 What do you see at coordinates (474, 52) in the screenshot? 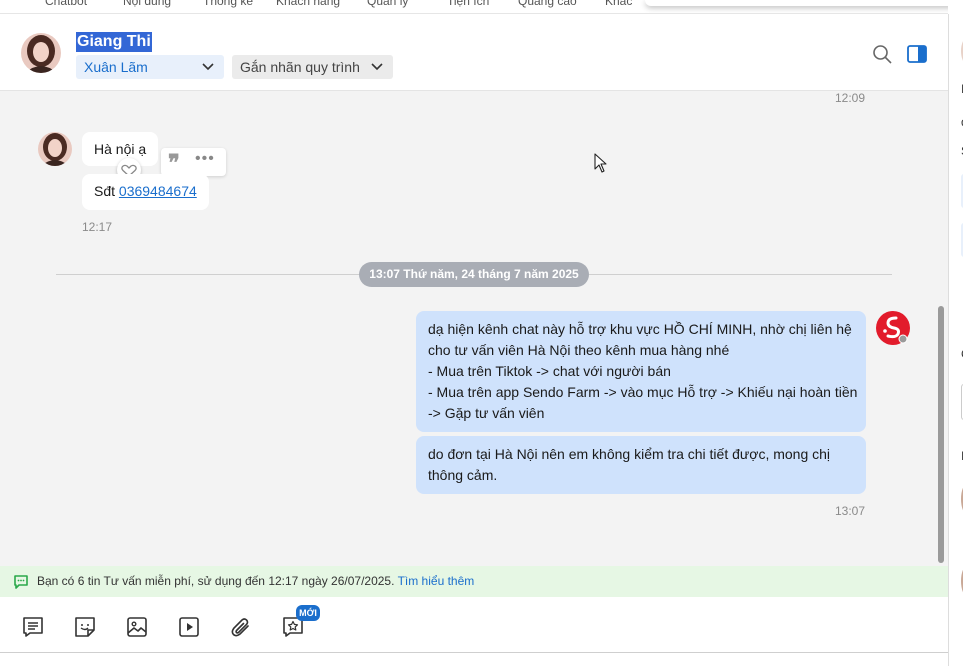
I see `conversation-header: Giang Thi Xuân Lãm Gắn nhãn quy trình` at bounding box center [474, 52].